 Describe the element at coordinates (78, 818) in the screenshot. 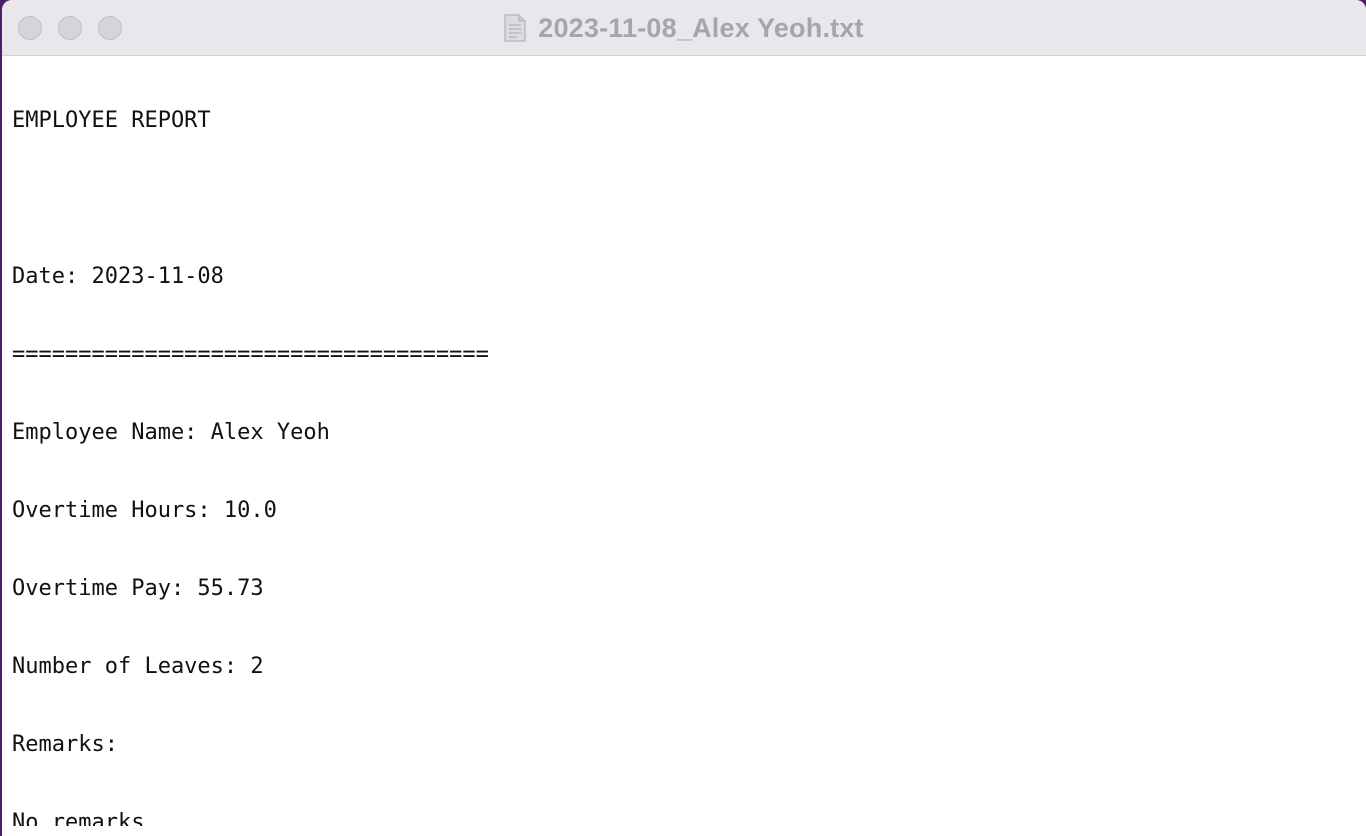

I see `remarks-value-line: No remarks` at that location.